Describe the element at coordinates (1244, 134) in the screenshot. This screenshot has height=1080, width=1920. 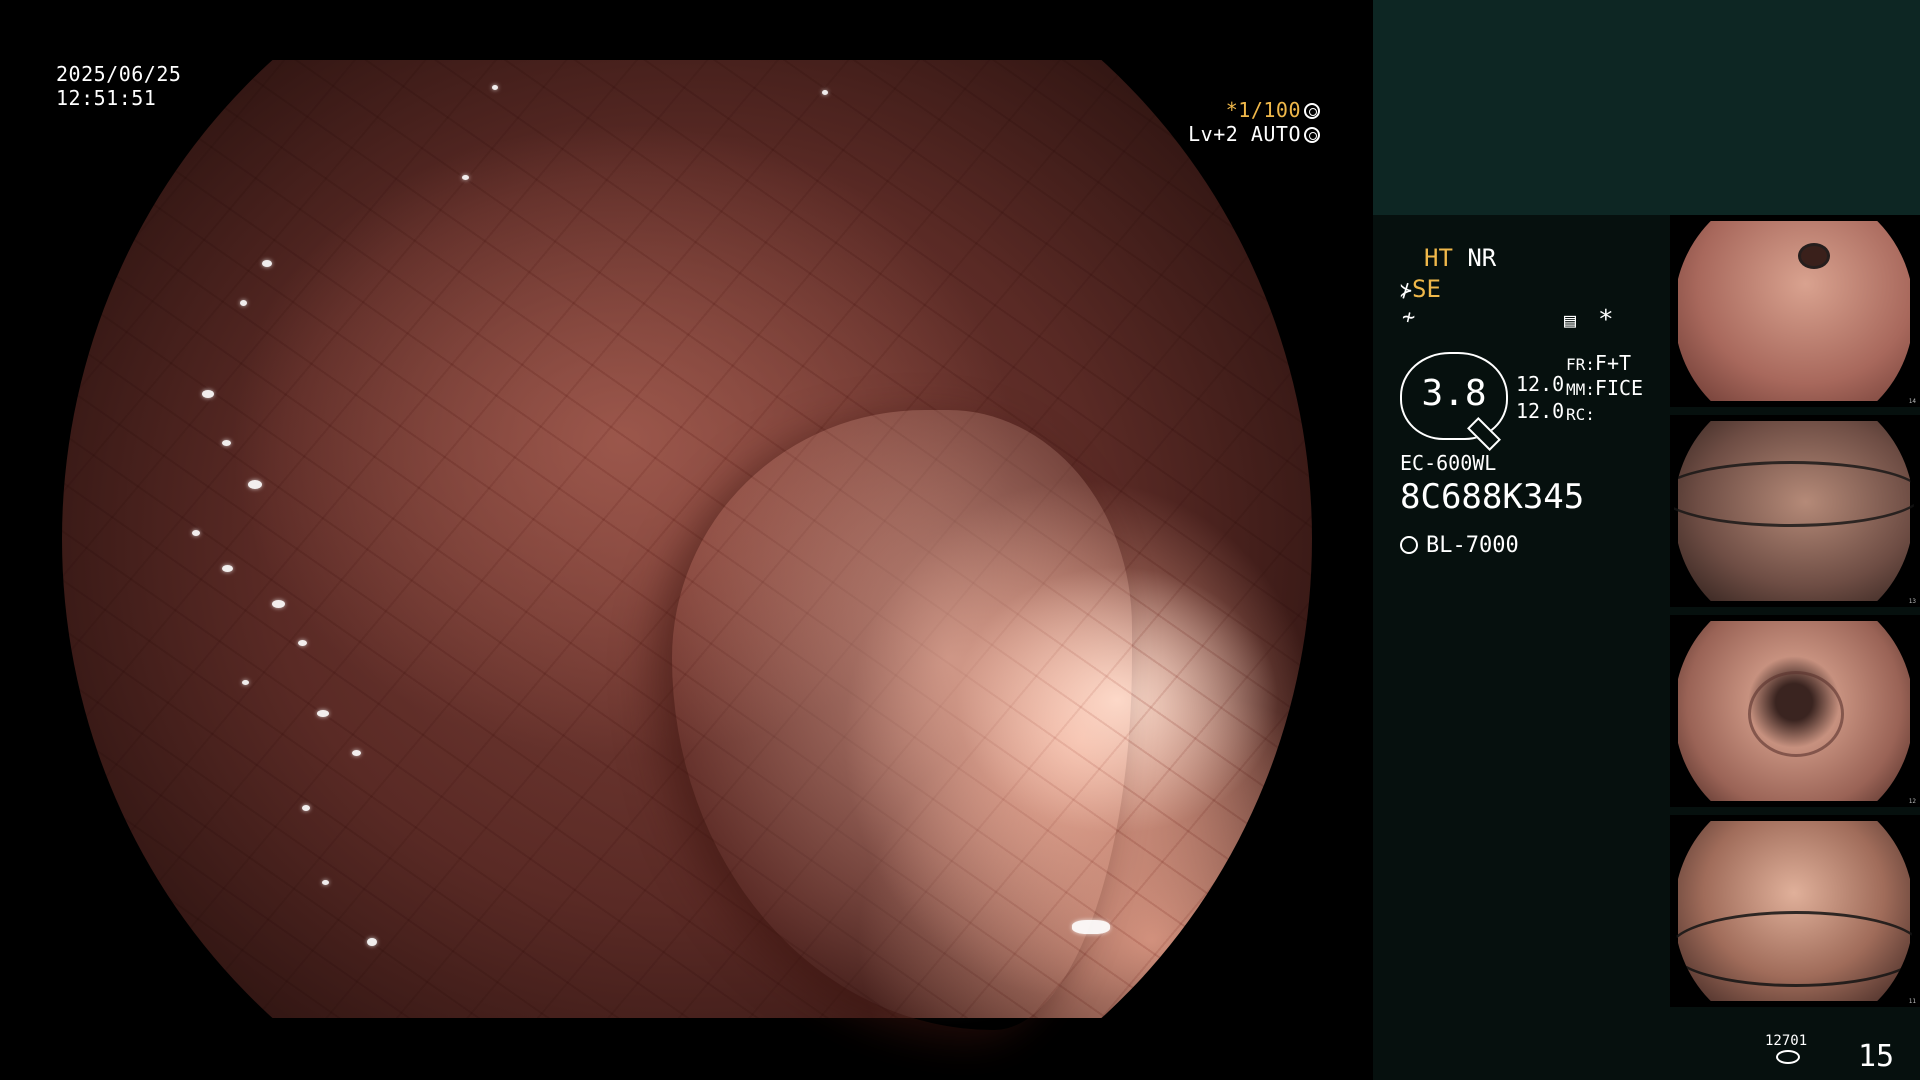
I see `enhancement-level: Lv+2 AUTO` at that location.